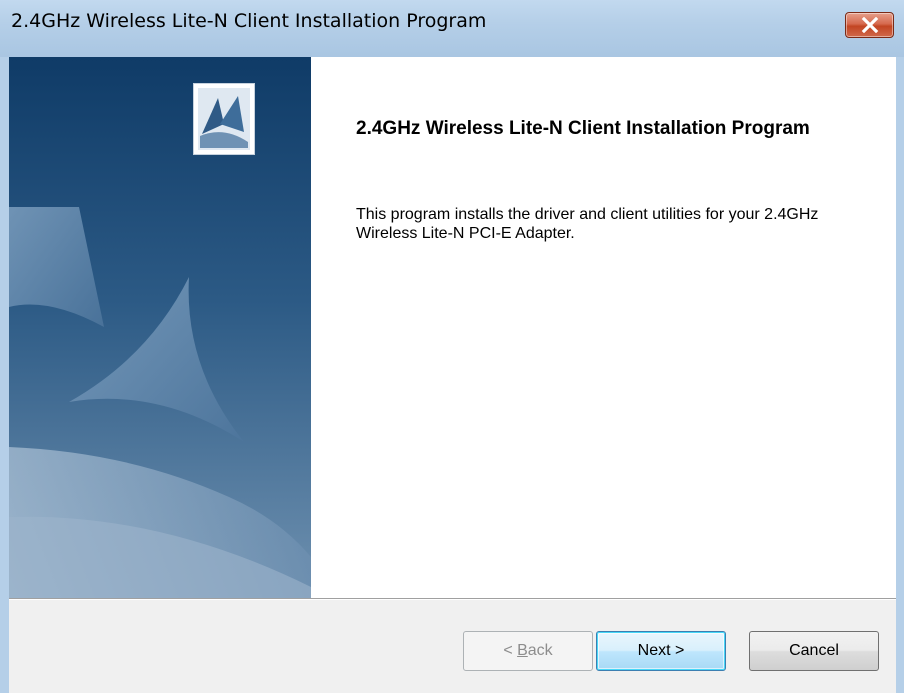  I want to click on close-button, so click(869, 25).